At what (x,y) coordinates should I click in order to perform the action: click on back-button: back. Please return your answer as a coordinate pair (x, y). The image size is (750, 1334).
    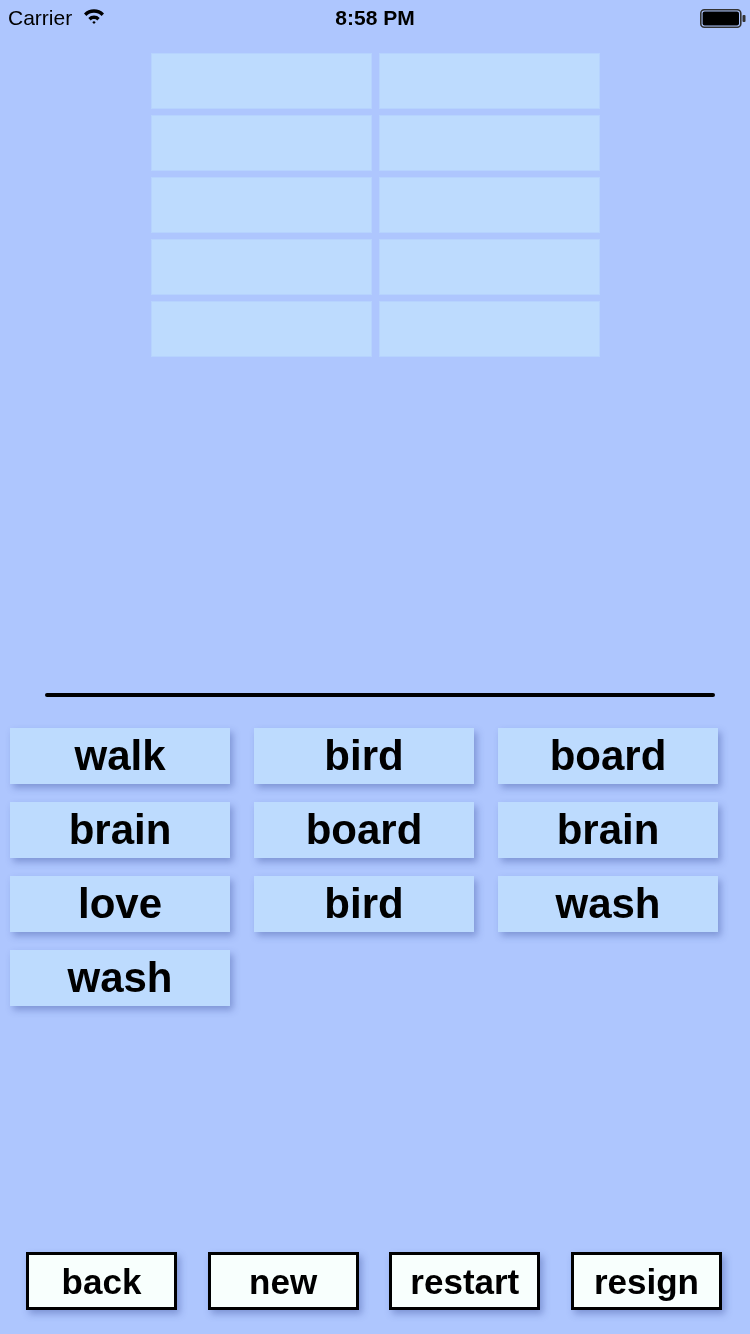
    Looking at the image, I should click on (101, 1281).